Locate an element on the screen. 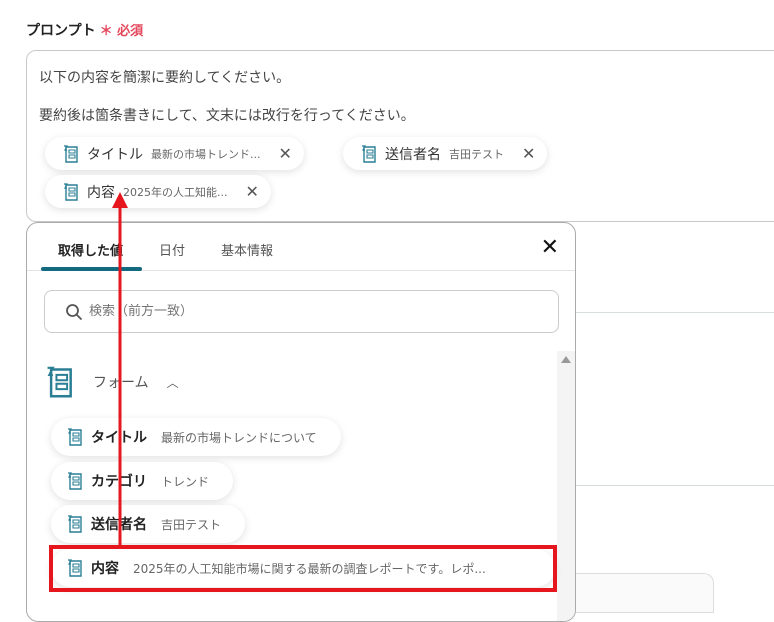 This screenshot has width=774, height=622. annotation-arrow is located at coordinates (120, 370).